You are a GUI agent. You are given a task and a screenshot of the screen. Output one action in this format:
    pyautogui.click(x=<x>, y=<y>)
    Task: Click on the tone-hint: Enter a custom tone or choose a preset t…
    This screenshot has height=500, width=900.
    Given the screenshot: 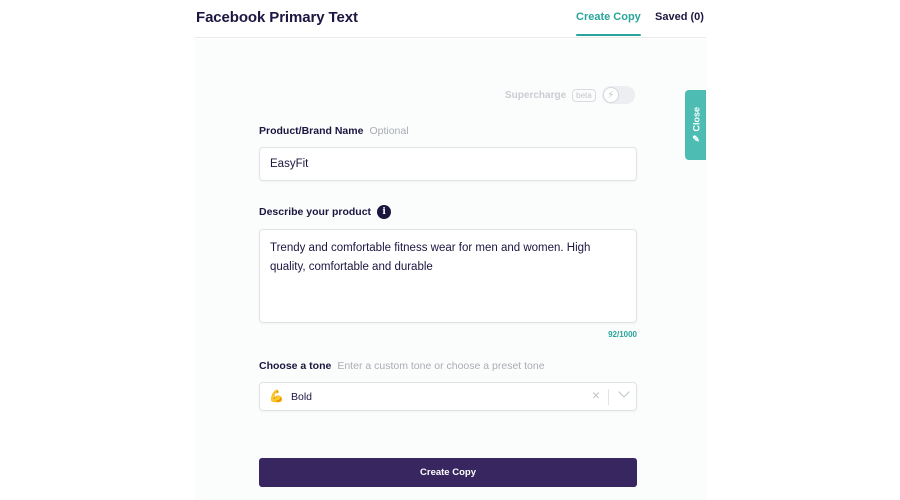 What is the action you would take?
    pyautogui.click(x=441, y=366)
    